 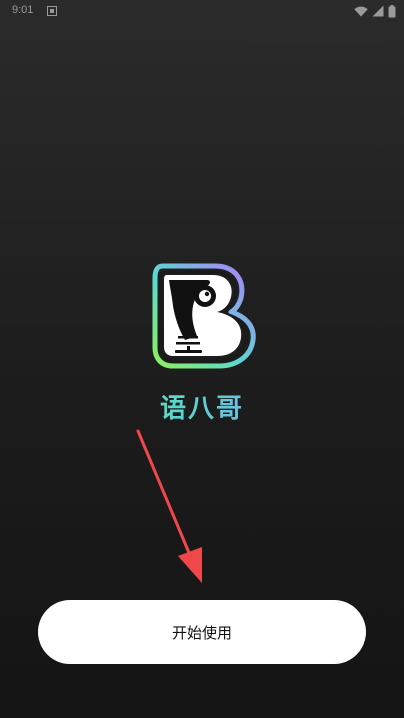 I want to click on cellular-signal-icon, so click(x=378, y=11).